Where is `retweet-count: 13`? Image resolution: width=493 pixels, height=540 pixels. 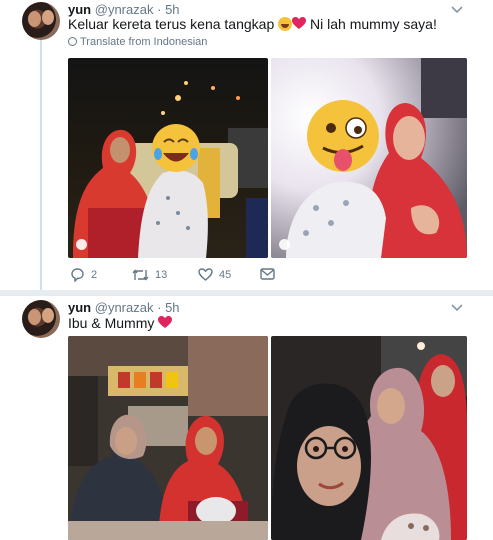 retweet-count: 13 is located at coordinates (161, 275).